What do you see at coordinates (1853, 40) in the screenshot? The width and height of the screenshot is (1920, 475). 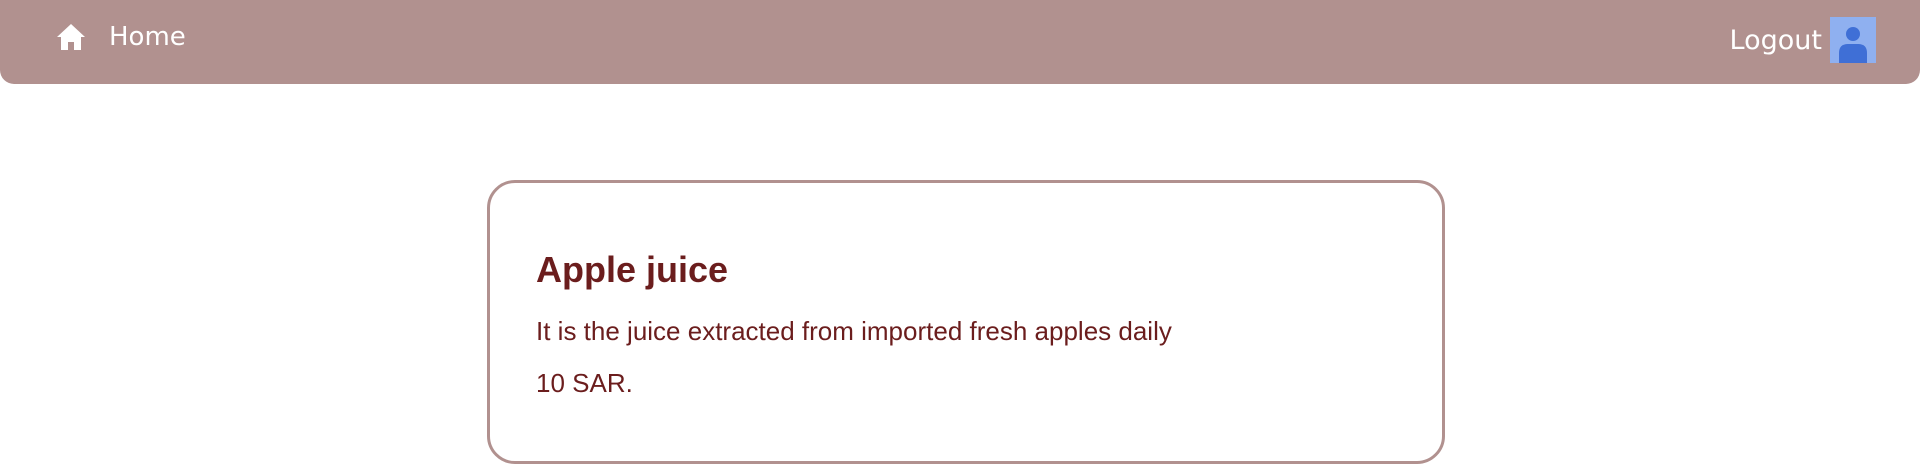 I see `user-avatar-icon` at bounding box center [1853, 40].